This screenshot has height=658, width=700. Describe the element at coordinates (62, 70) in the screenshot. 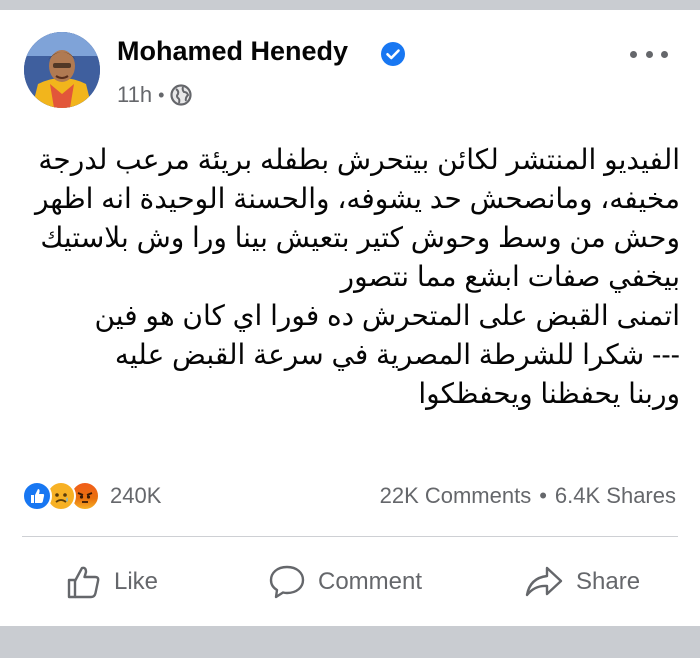

I see `author-avatar` at that location.